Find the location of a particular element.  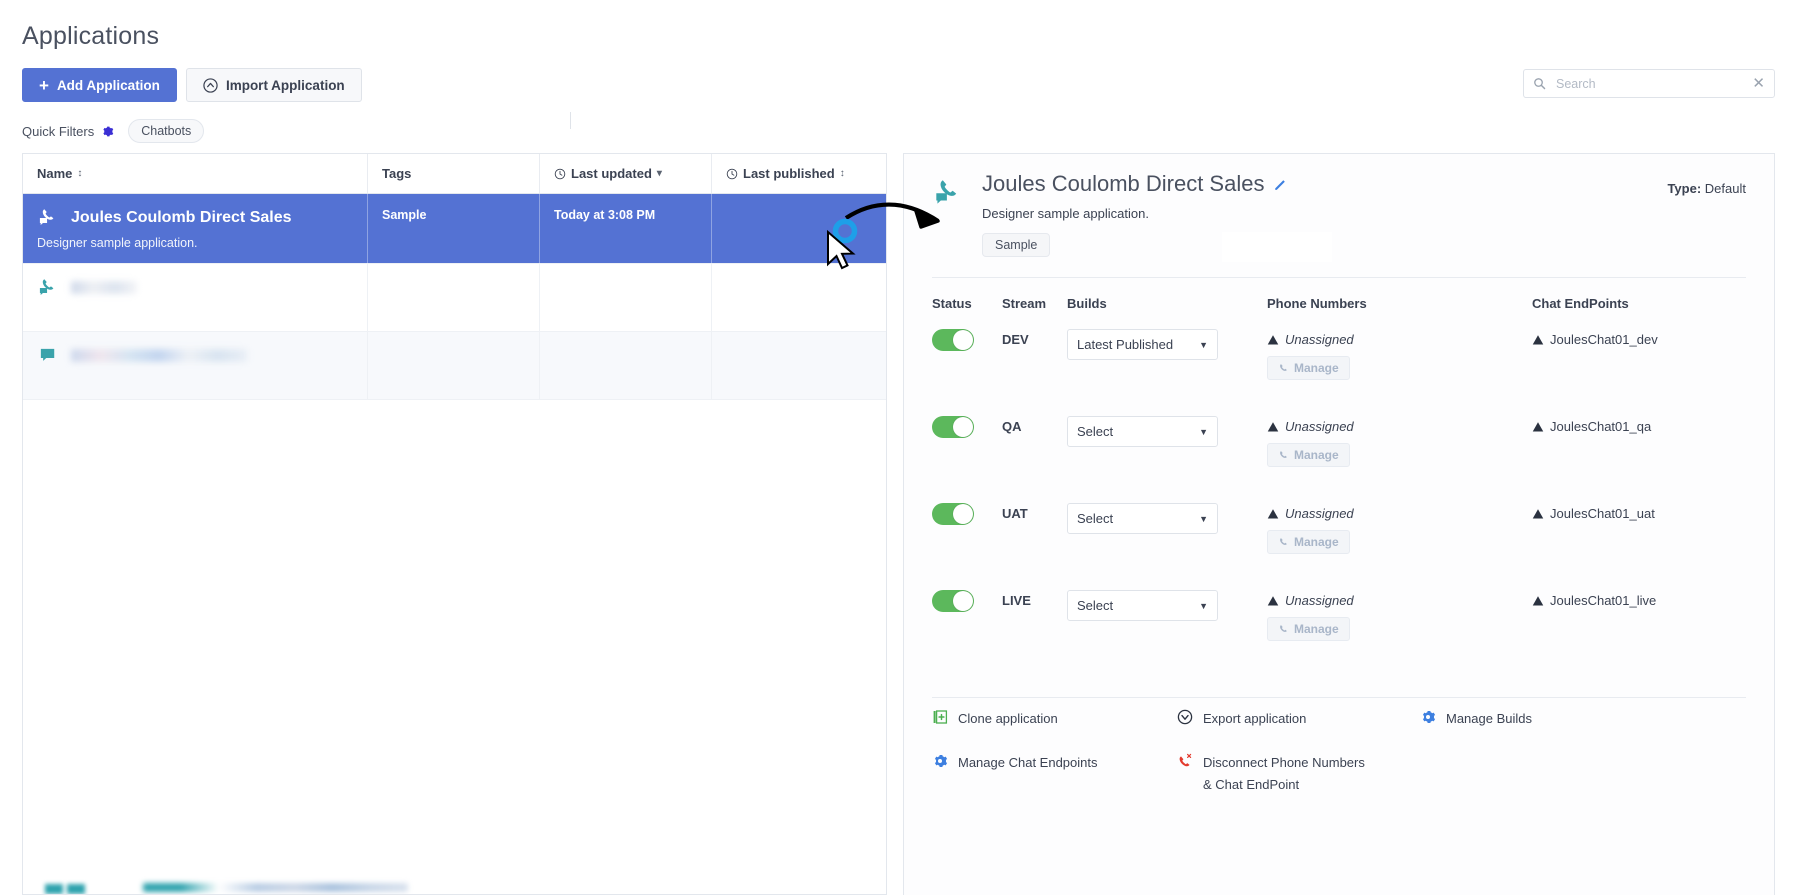

manage-builds-label: Manage Builds is located at coordinates (1489, 718).